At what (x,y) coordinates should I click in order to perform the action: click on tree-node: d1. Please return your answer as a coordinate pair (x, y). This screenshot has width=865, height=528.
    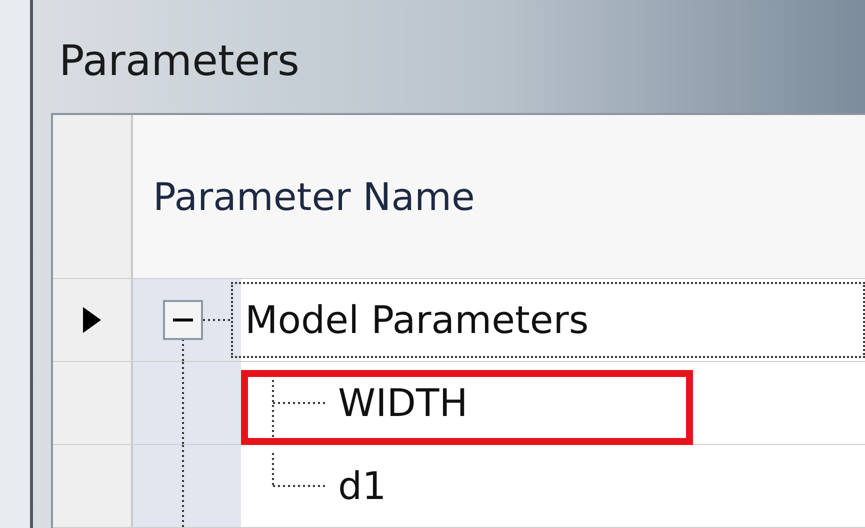
    Looking at the image, I should click on (357, 486).